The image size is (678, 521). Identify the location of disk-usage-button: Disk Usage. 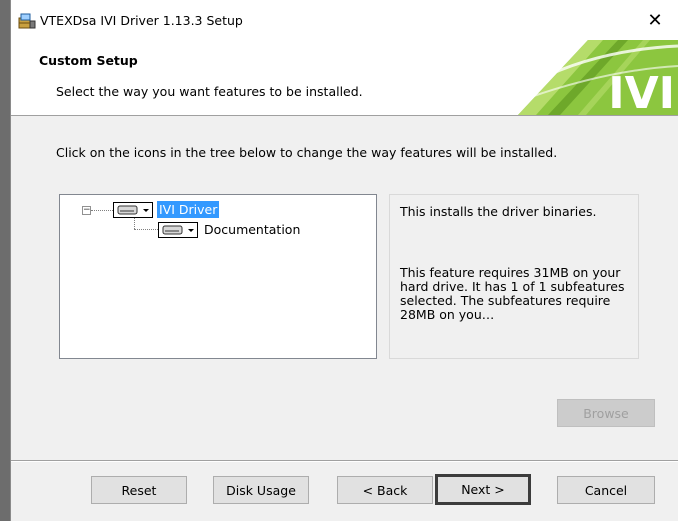
(261, 490).